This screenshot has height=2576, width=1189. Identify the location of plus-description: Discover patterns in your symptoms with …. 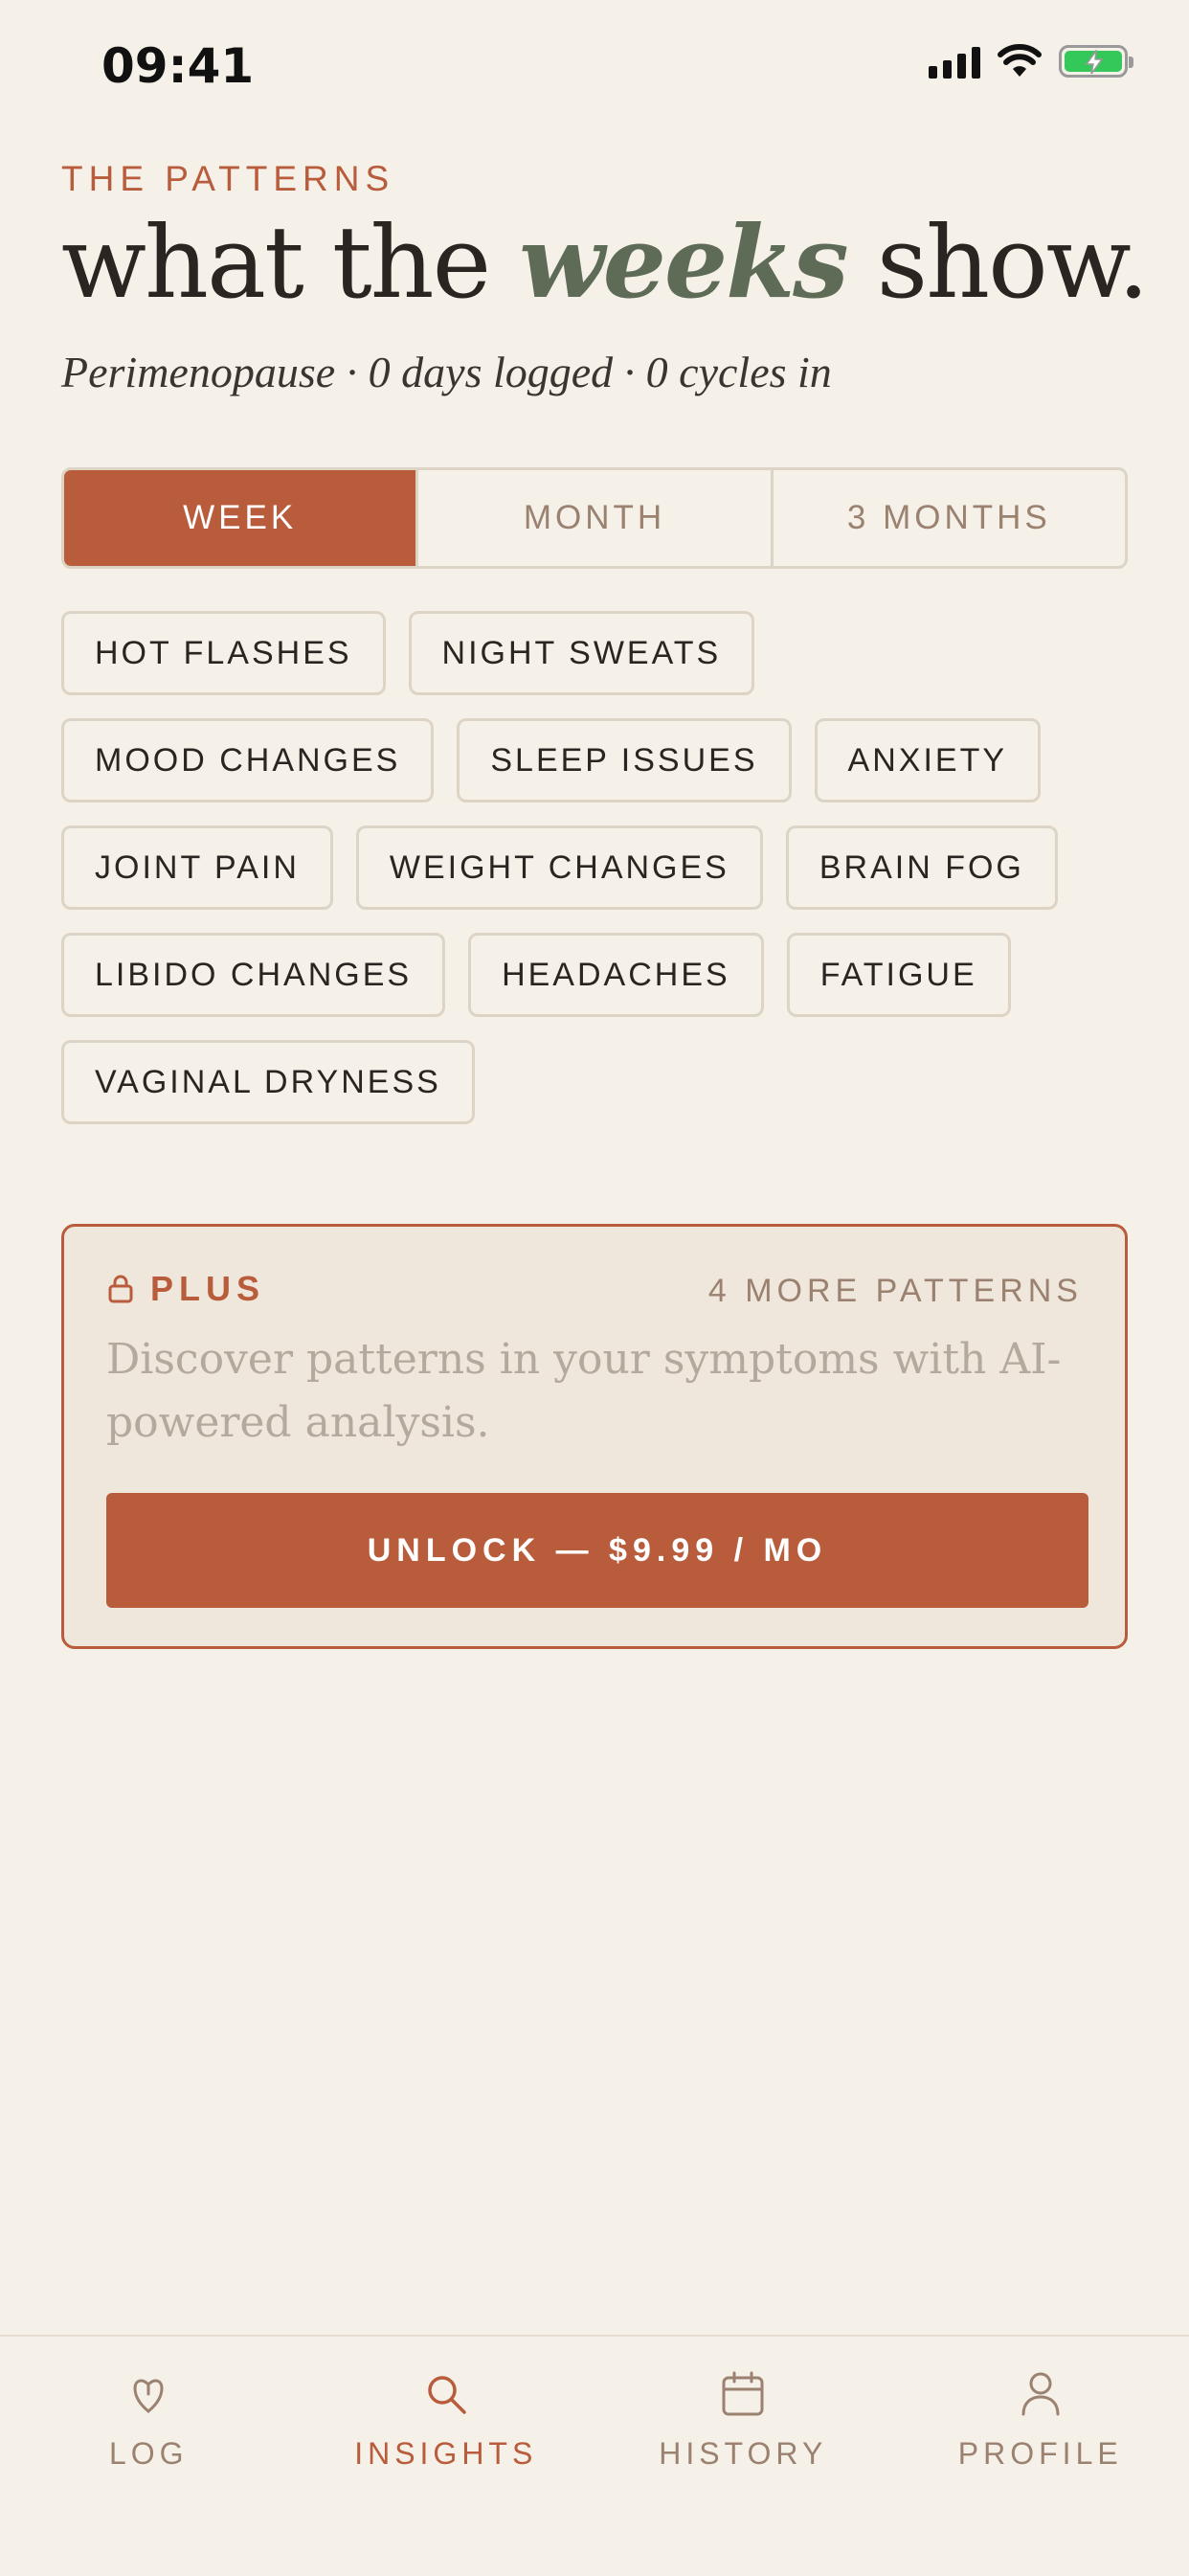
(594, 1391).